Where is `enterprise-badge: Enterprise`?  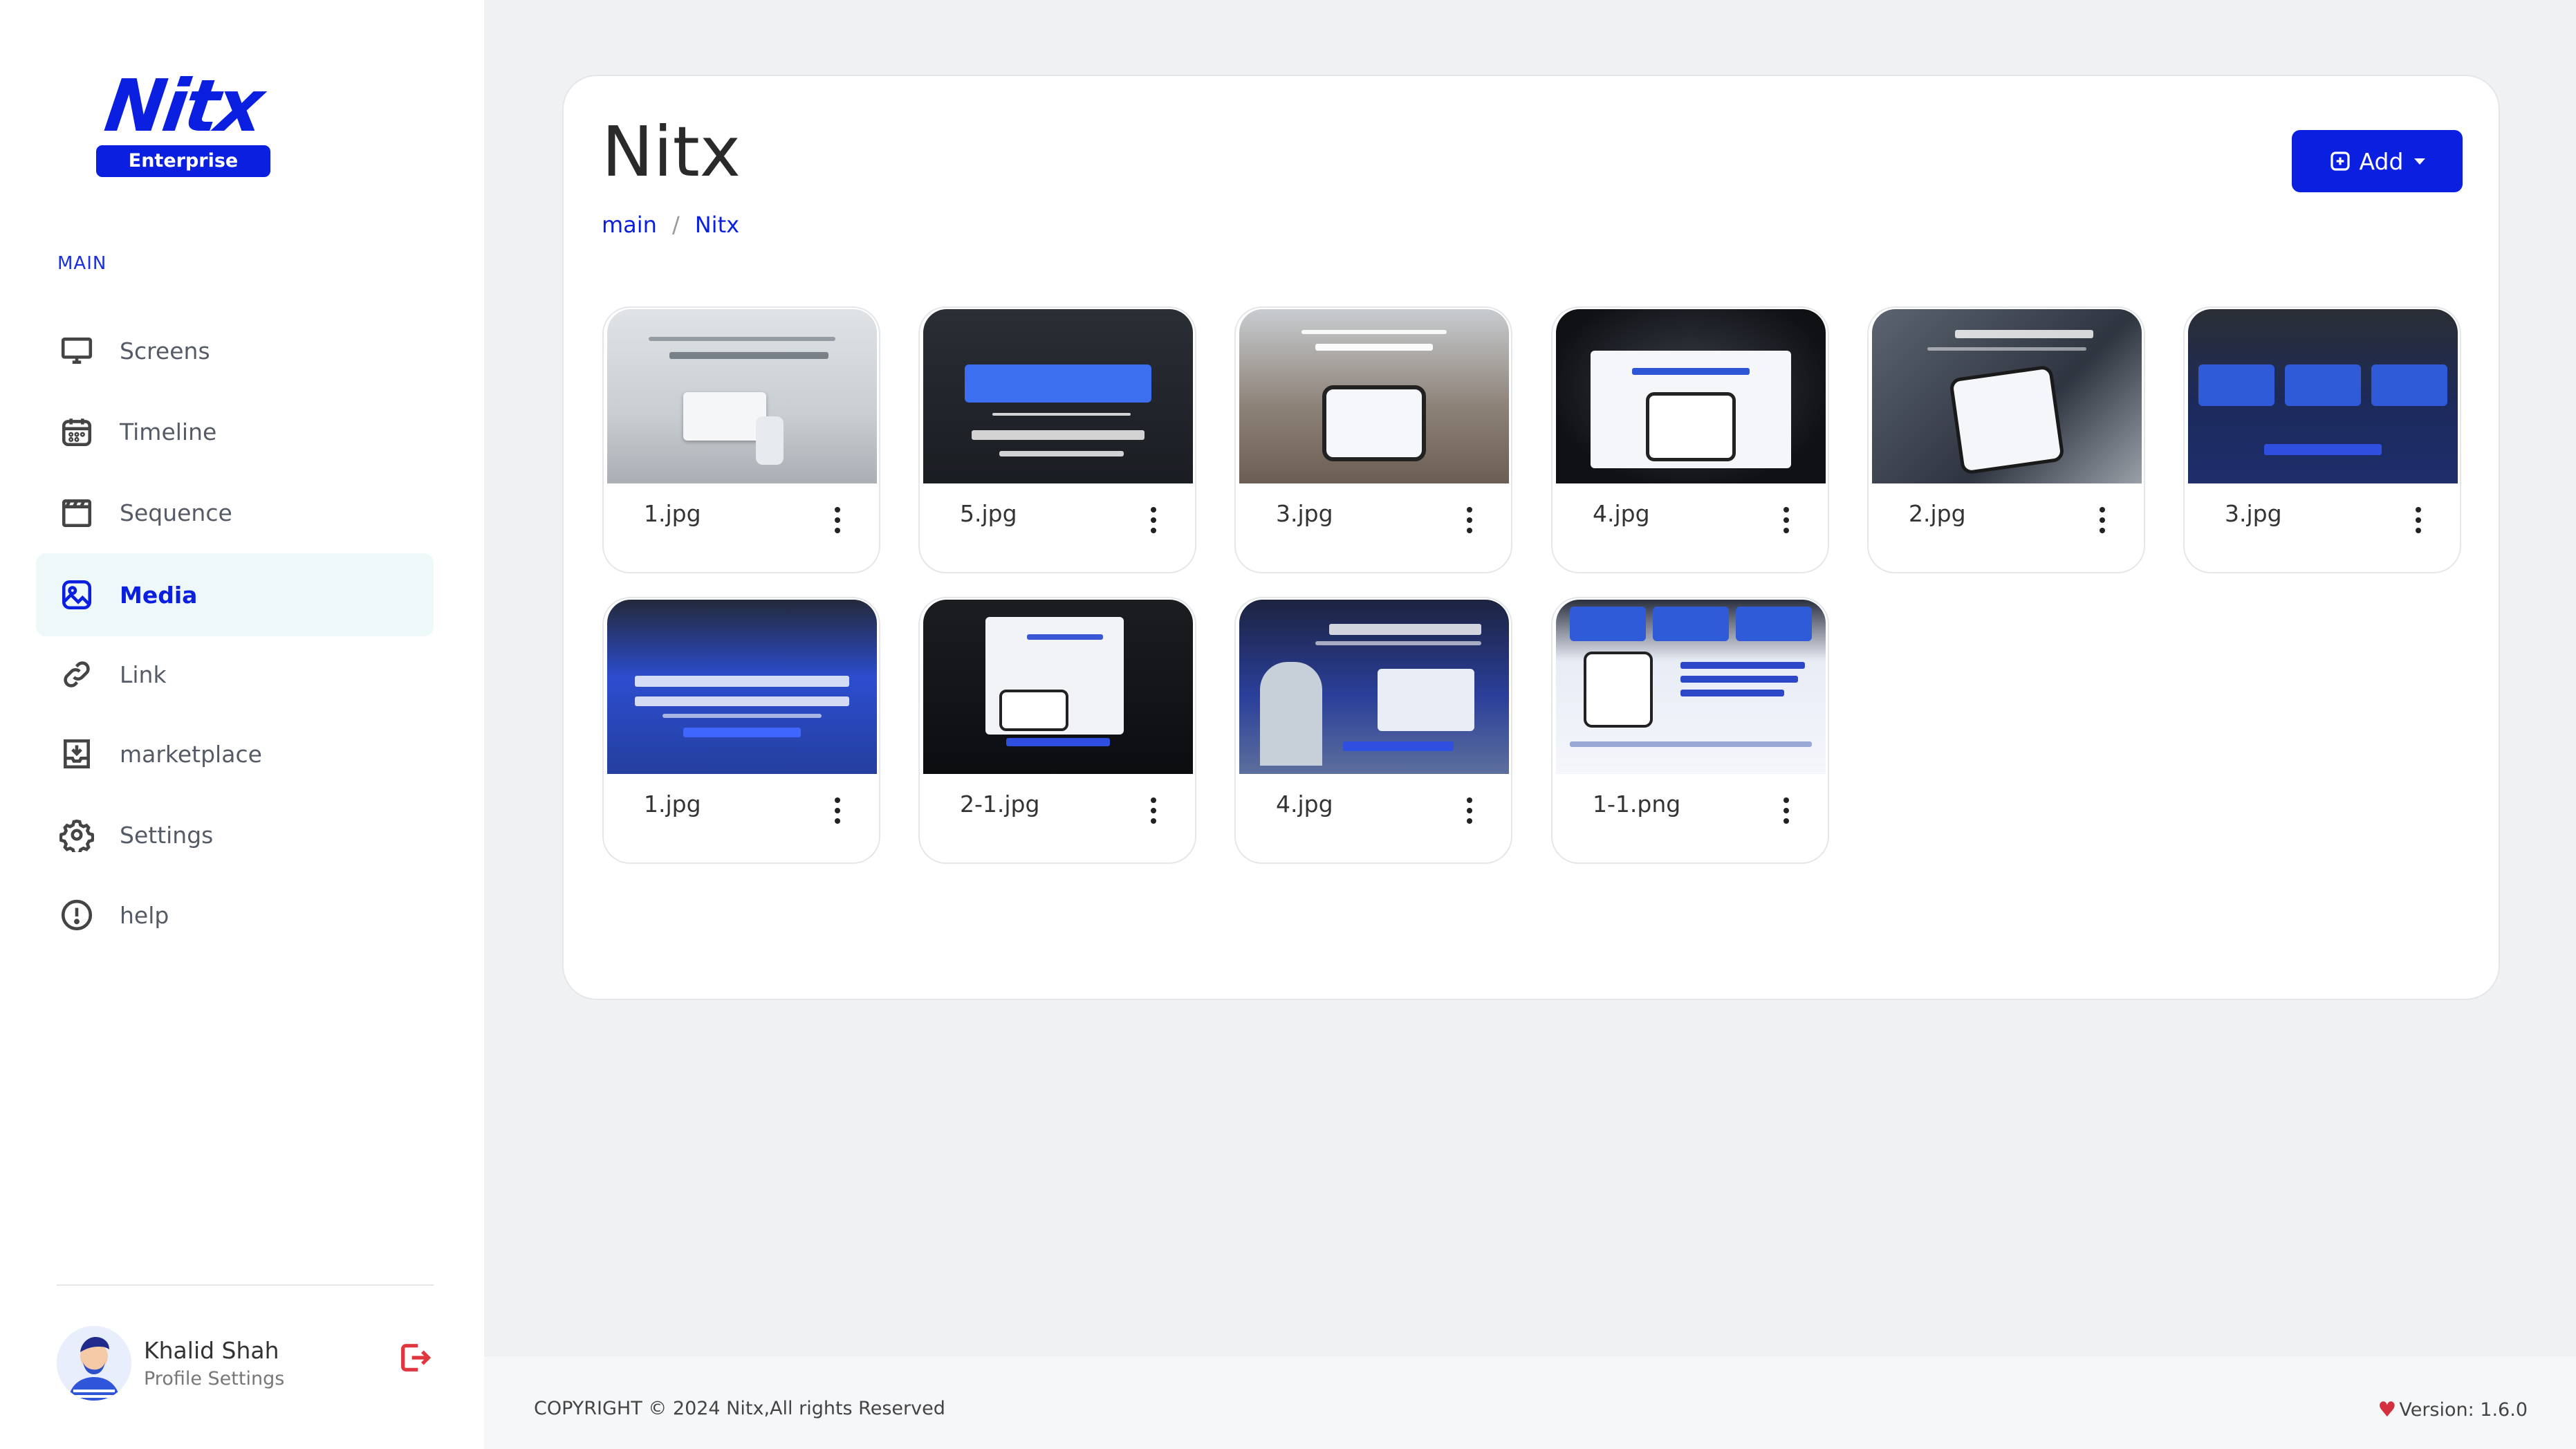
enterprise-badge: Enterprise is located at coordinates (183, 161).